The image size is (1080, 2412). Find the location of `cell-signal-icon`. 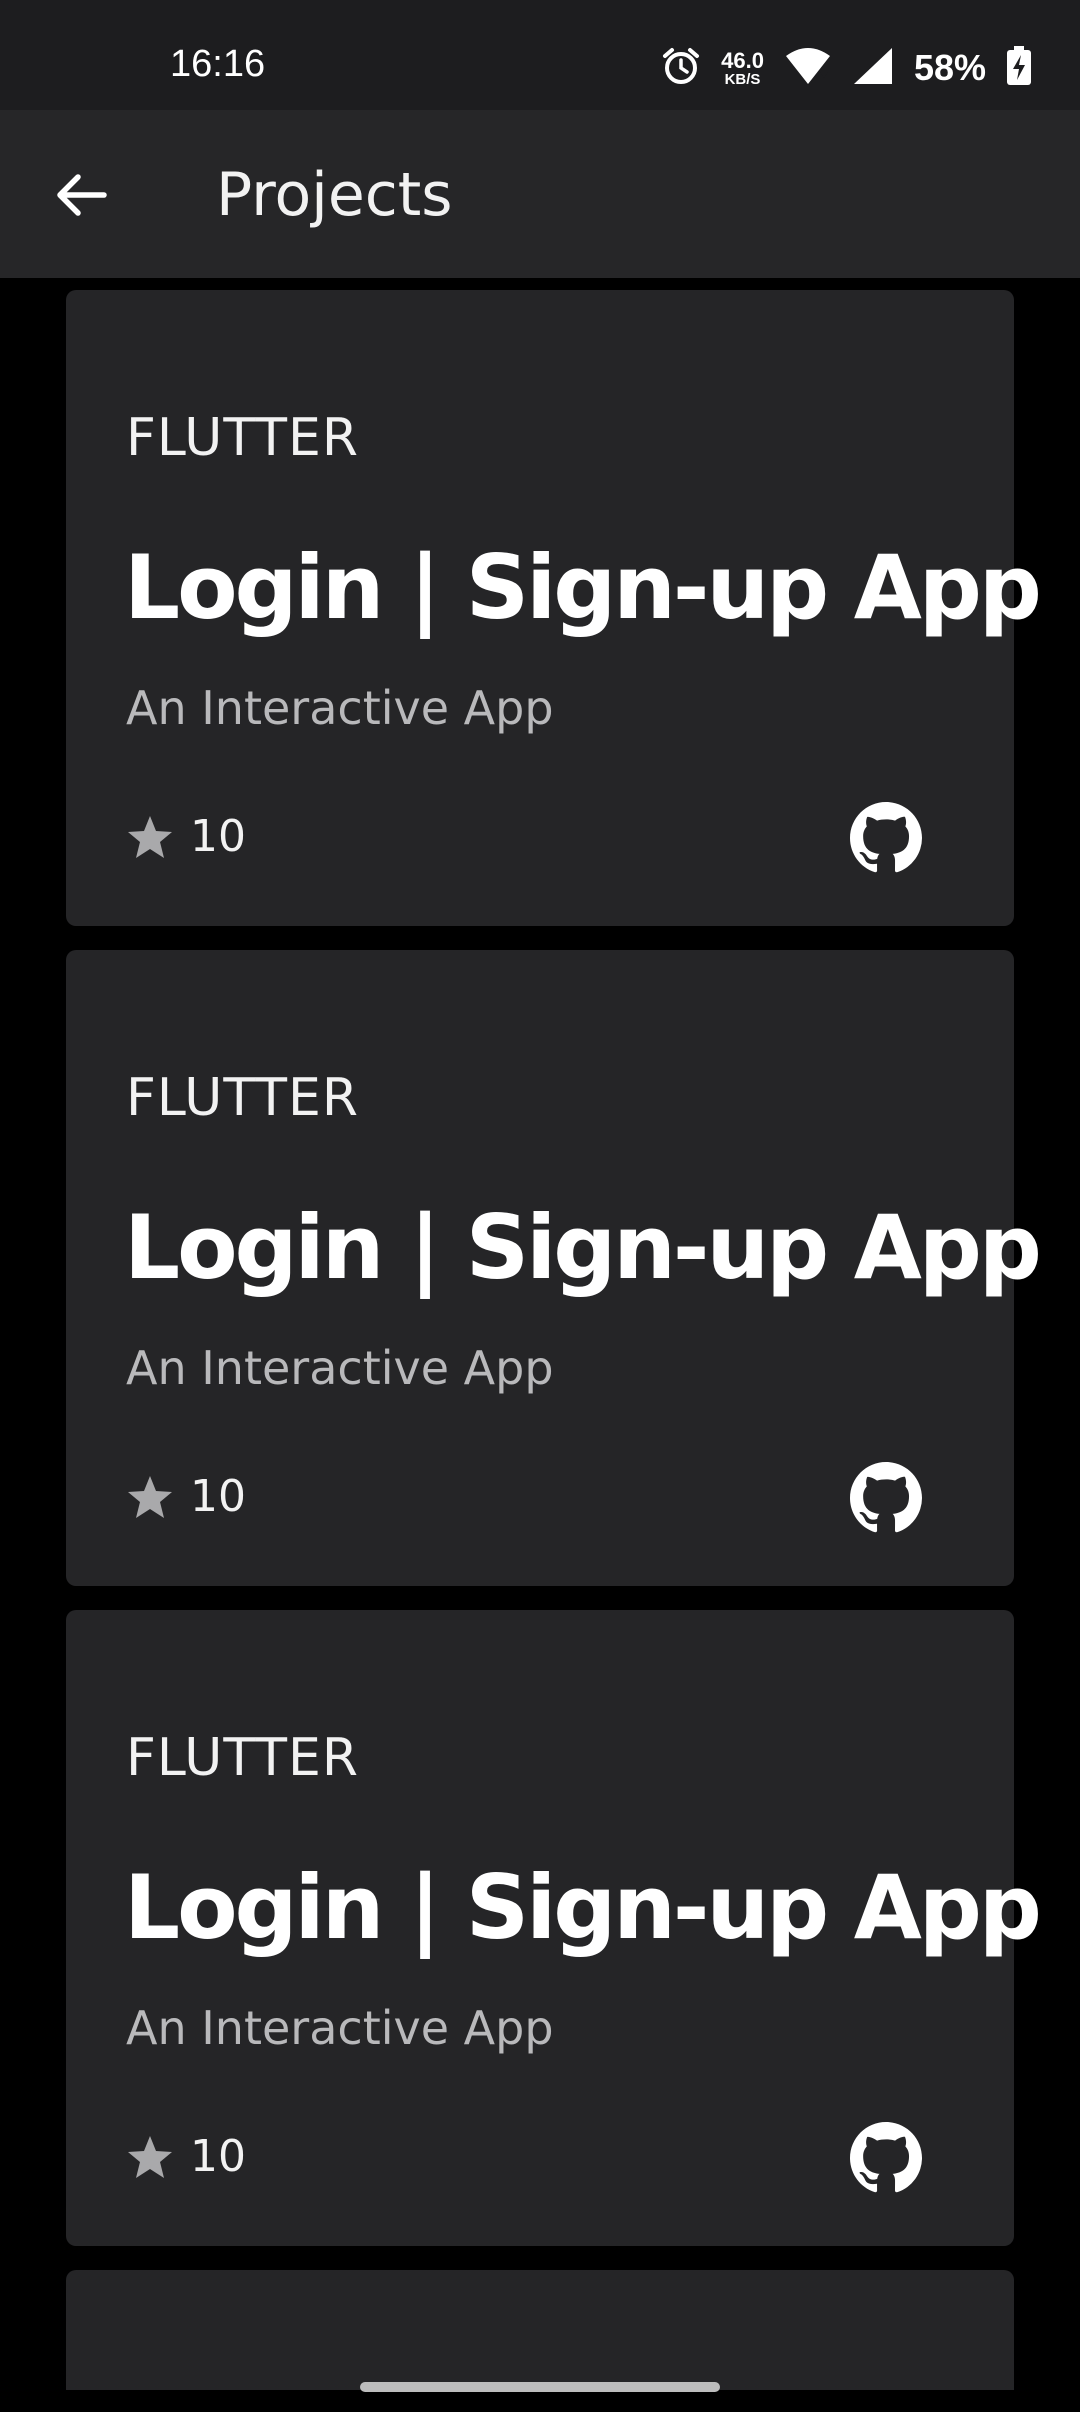

cell-signal-icon is located at coordinates (873, 68).